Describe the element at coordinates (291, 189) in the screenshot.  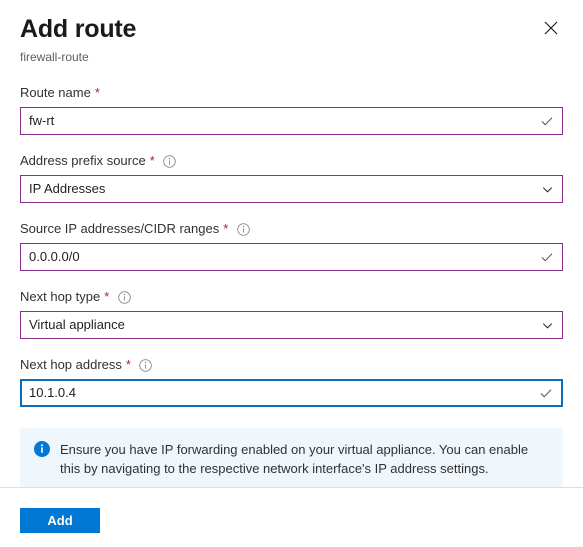
I see `address-prefix-source-select: IP Addresses` at that location.